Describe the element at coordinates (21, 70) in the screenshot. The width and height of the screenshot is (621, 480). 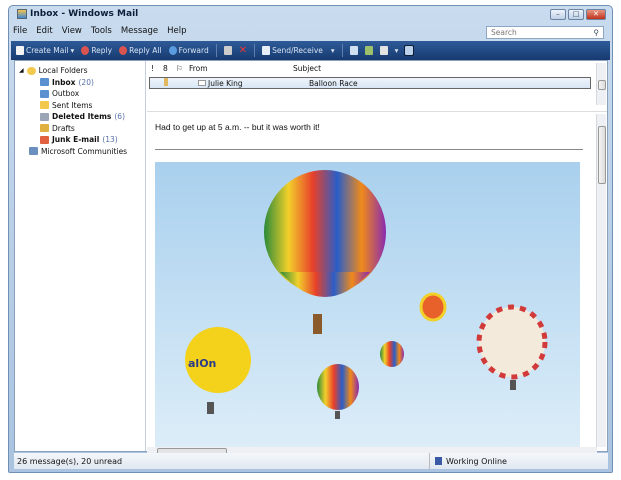
I see `collapse-icon: ◢` at that location.